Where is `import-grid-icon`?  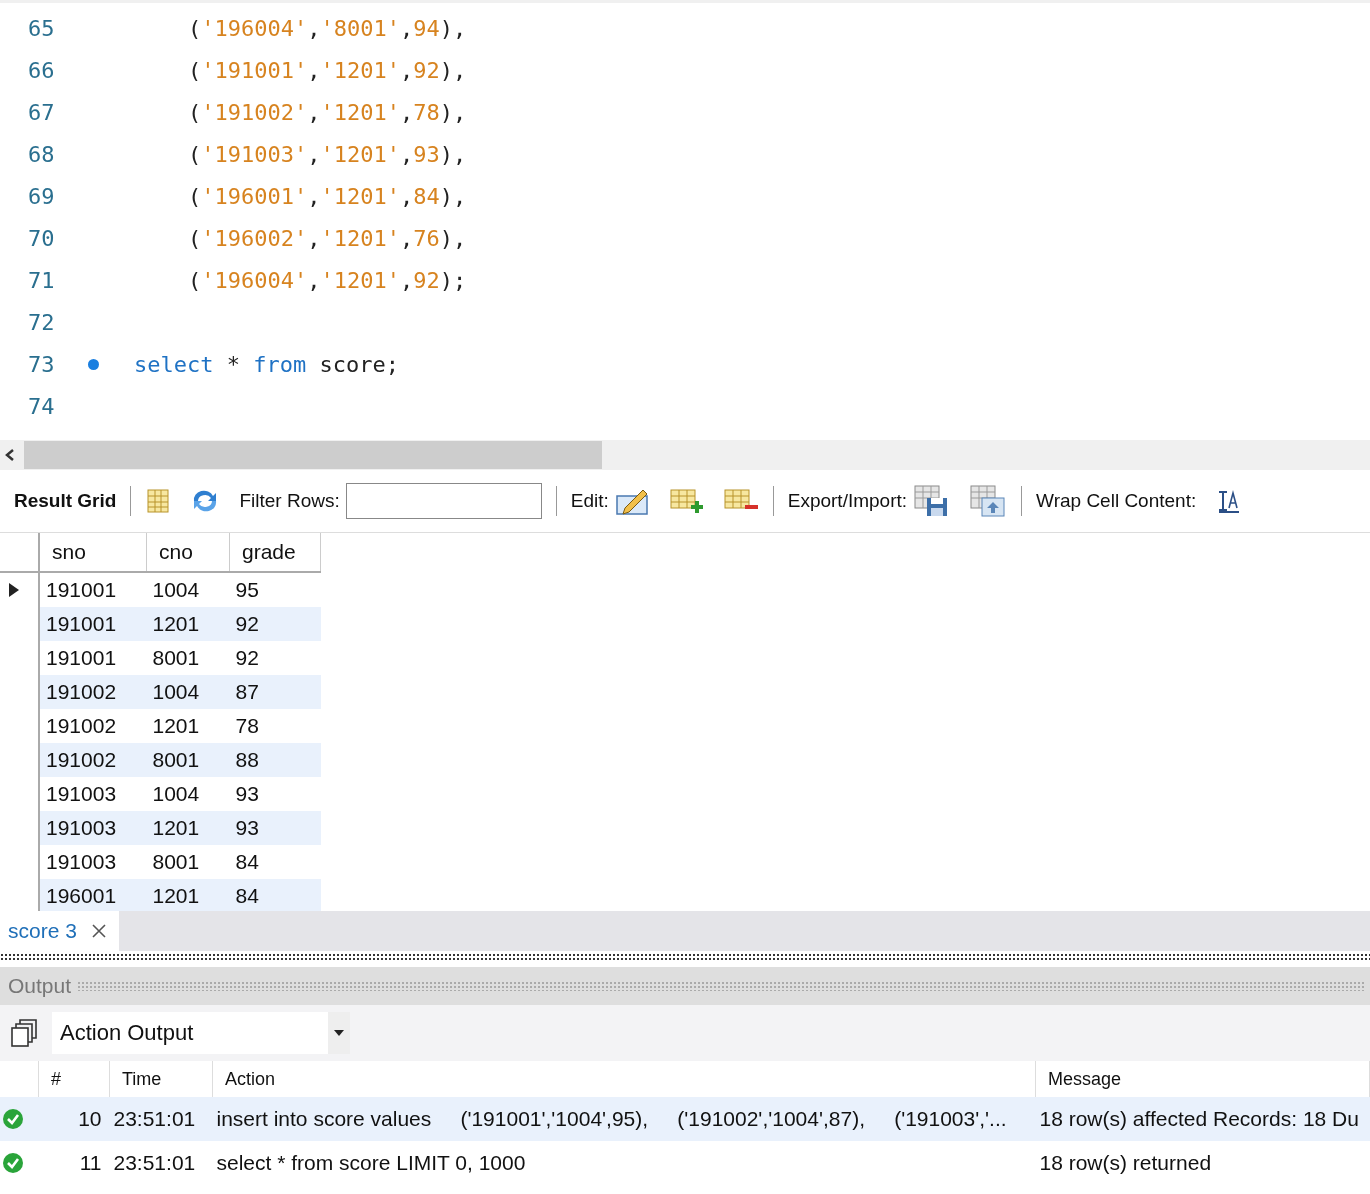 import-grid-icon is located at coordinates (988, 501).